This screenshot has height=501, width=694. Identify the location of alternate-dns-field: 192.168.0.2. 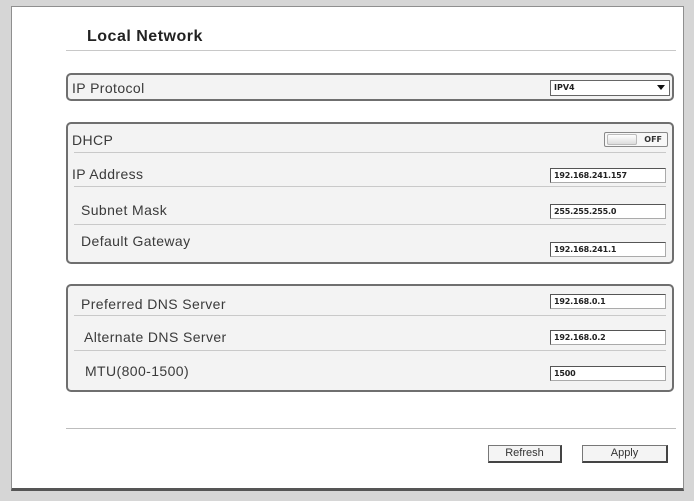
(608, 337).